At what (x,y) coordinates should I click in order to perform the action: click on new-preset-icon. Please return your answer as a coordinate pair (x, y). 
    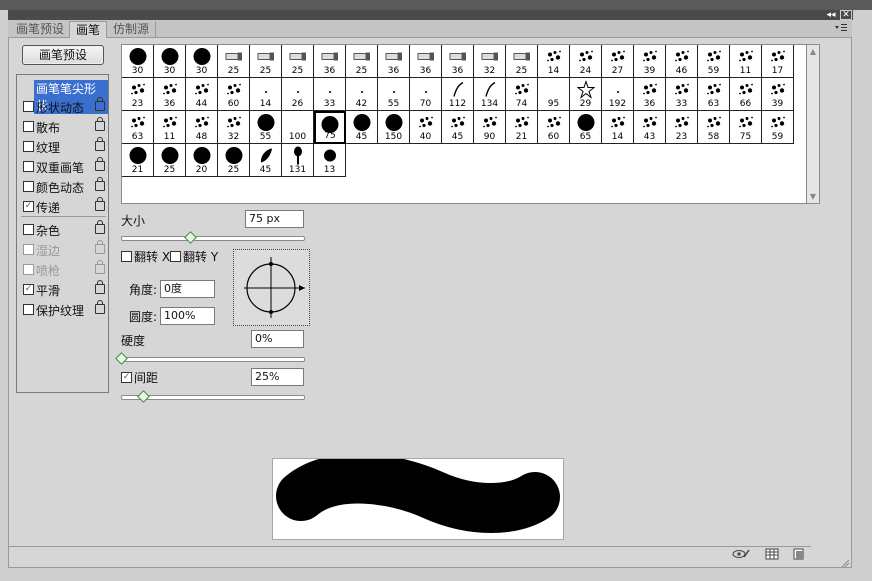
    Looking at the image, I should click on (800, 554).